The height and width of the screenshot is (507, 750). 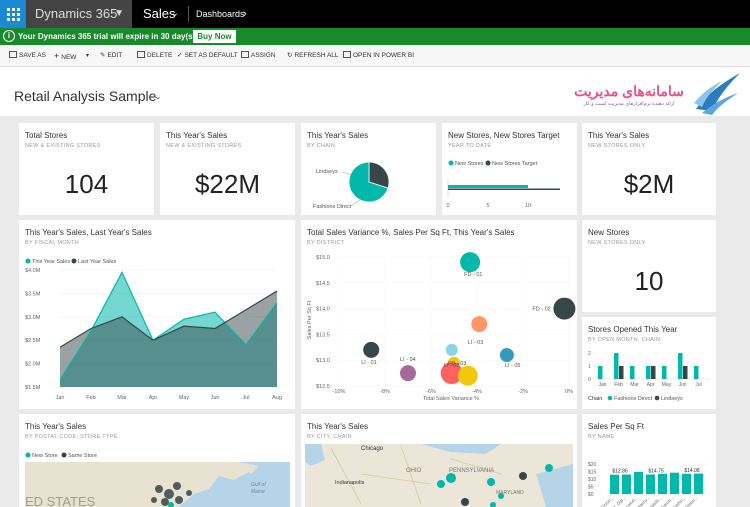 What do you see at coordinates (378, 56) in the screenshot?
I see `open-power-bi-button: OPEN IN POWER BI` at bounding box center [378, 56].